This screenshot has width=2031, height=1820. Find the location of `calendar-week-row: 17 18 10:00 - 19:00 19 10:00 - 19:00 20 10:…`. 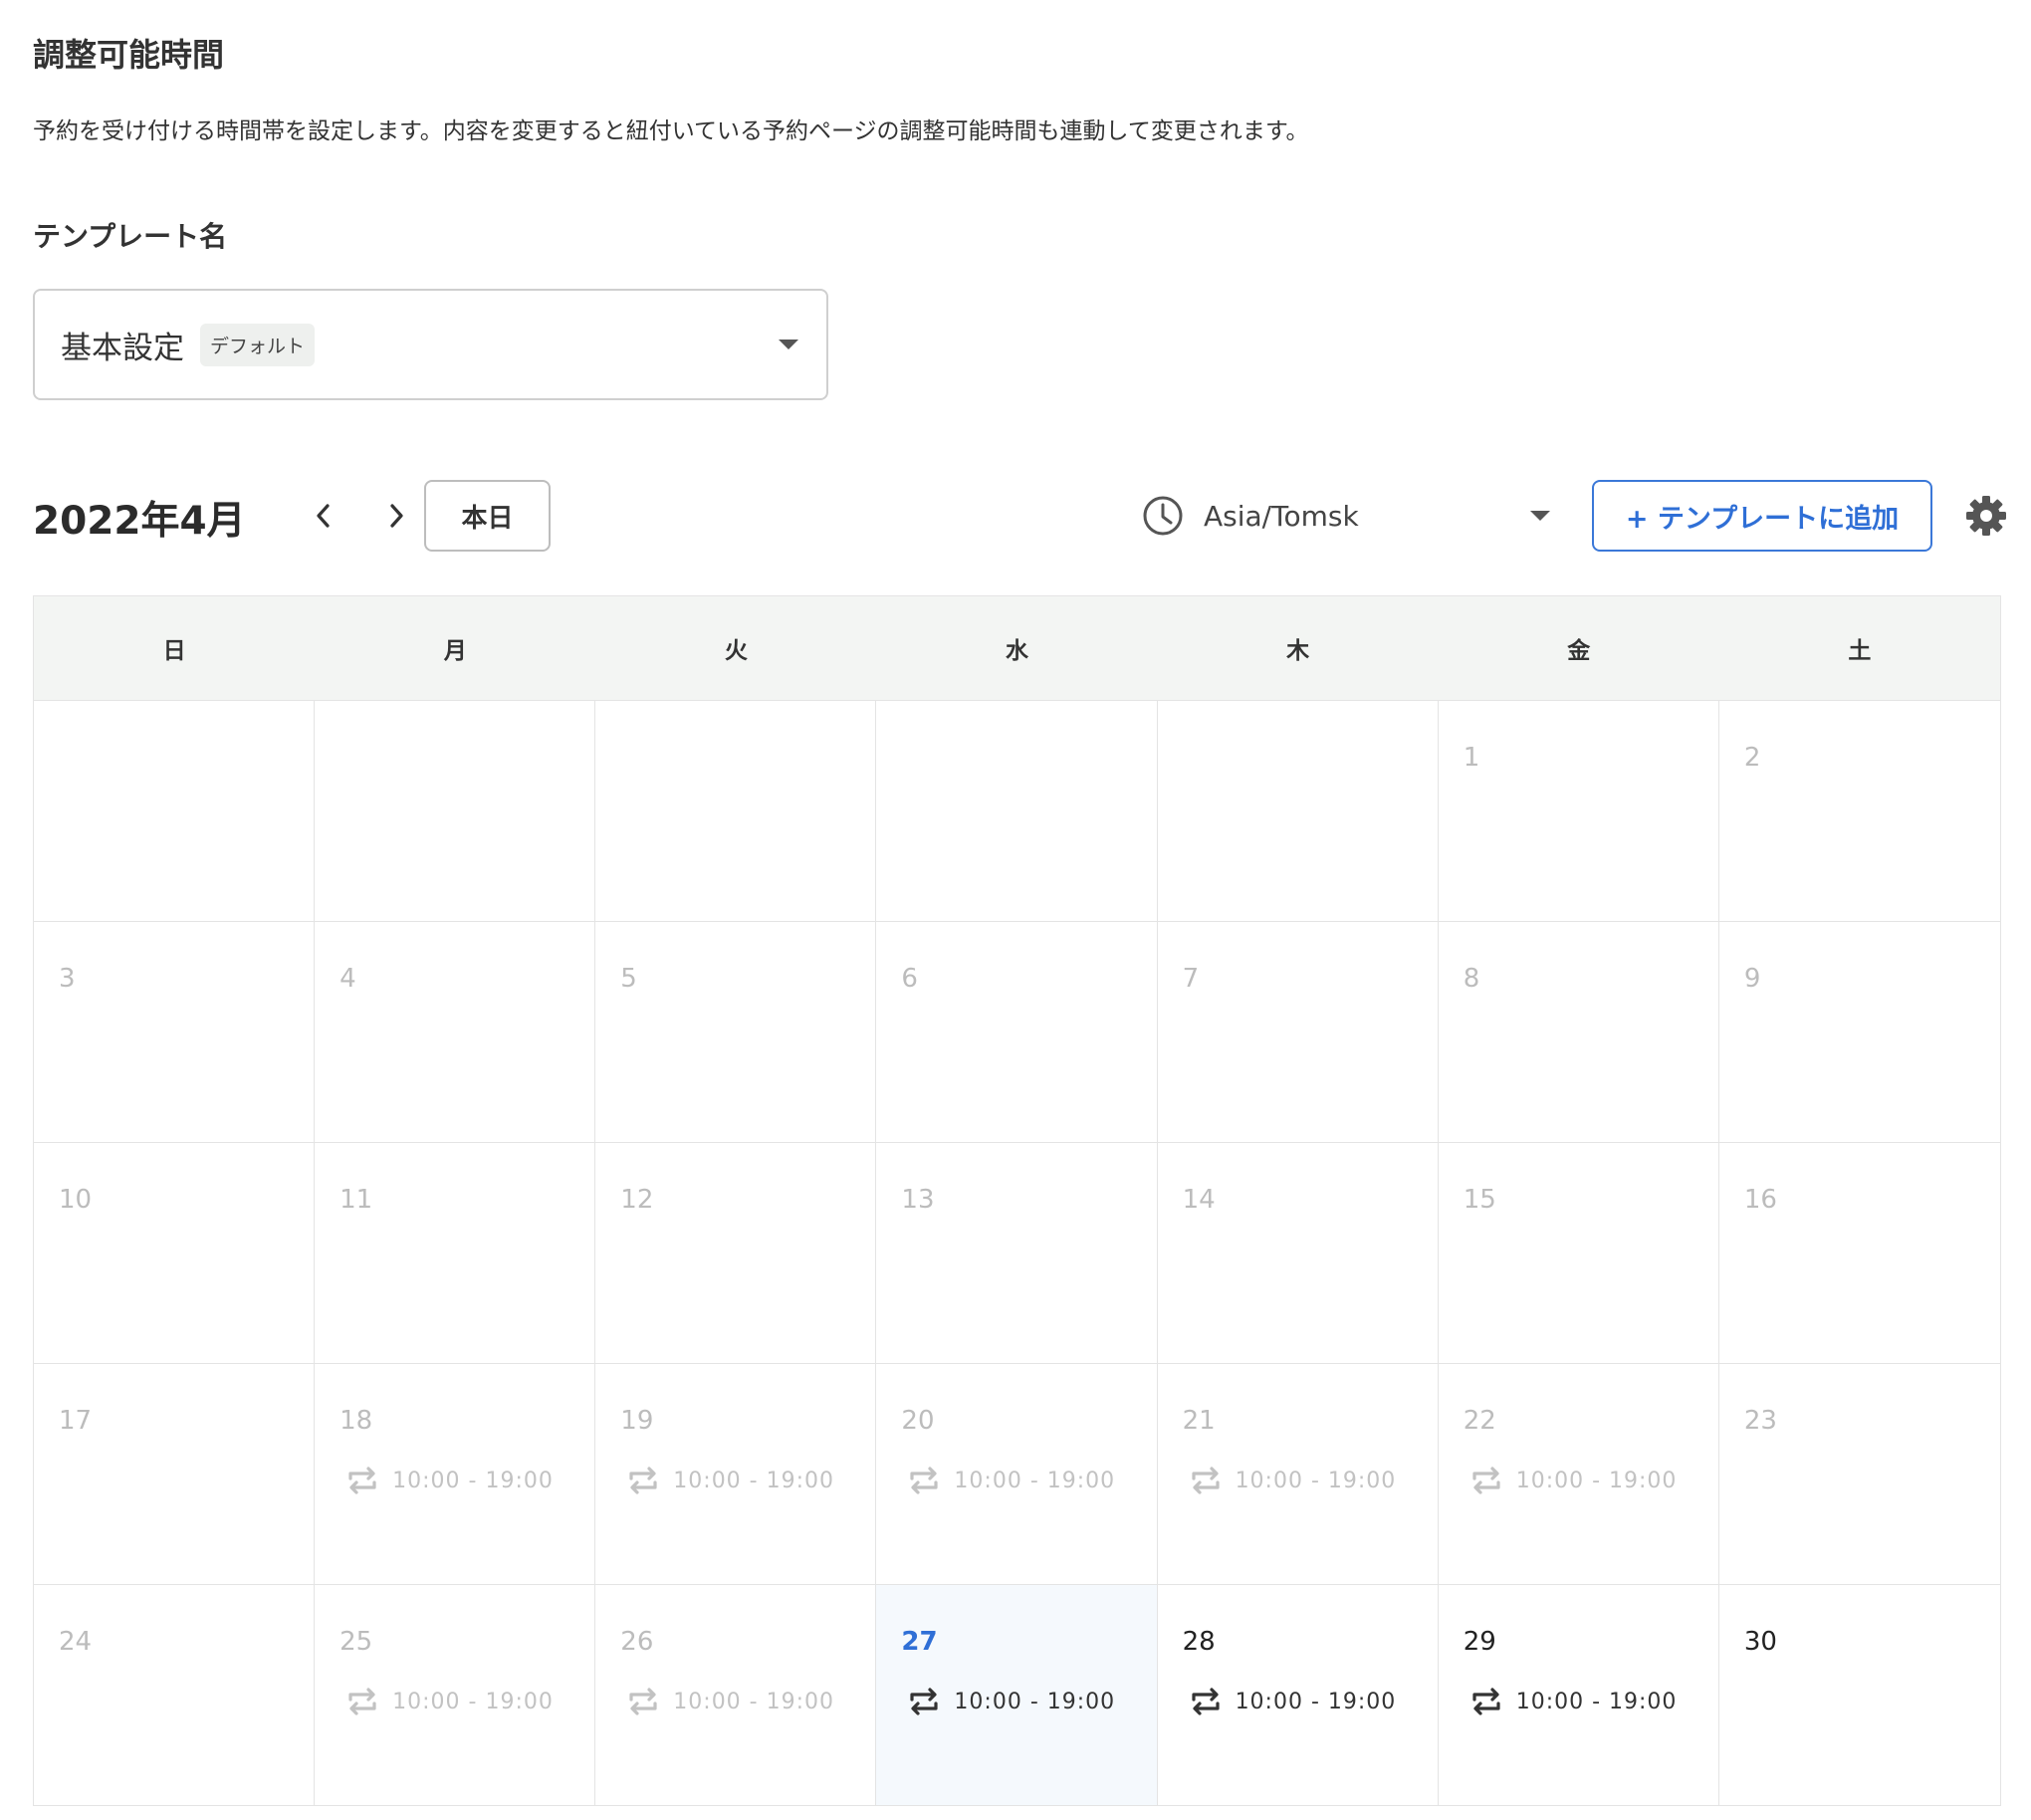

calendar-week-row: 17 18 10:00 - 19:00 19 10:00 - 19:00 20 10:… is located at coordinates (1017, 1474).